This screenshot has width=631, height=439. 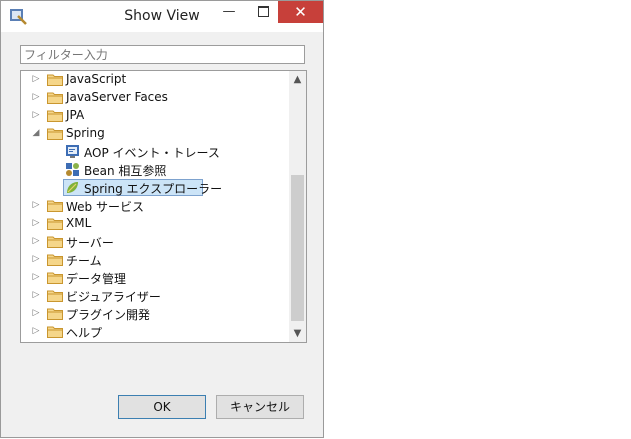 I want to click on title-bar: Show View — ✕, so click(x=162, y=16).